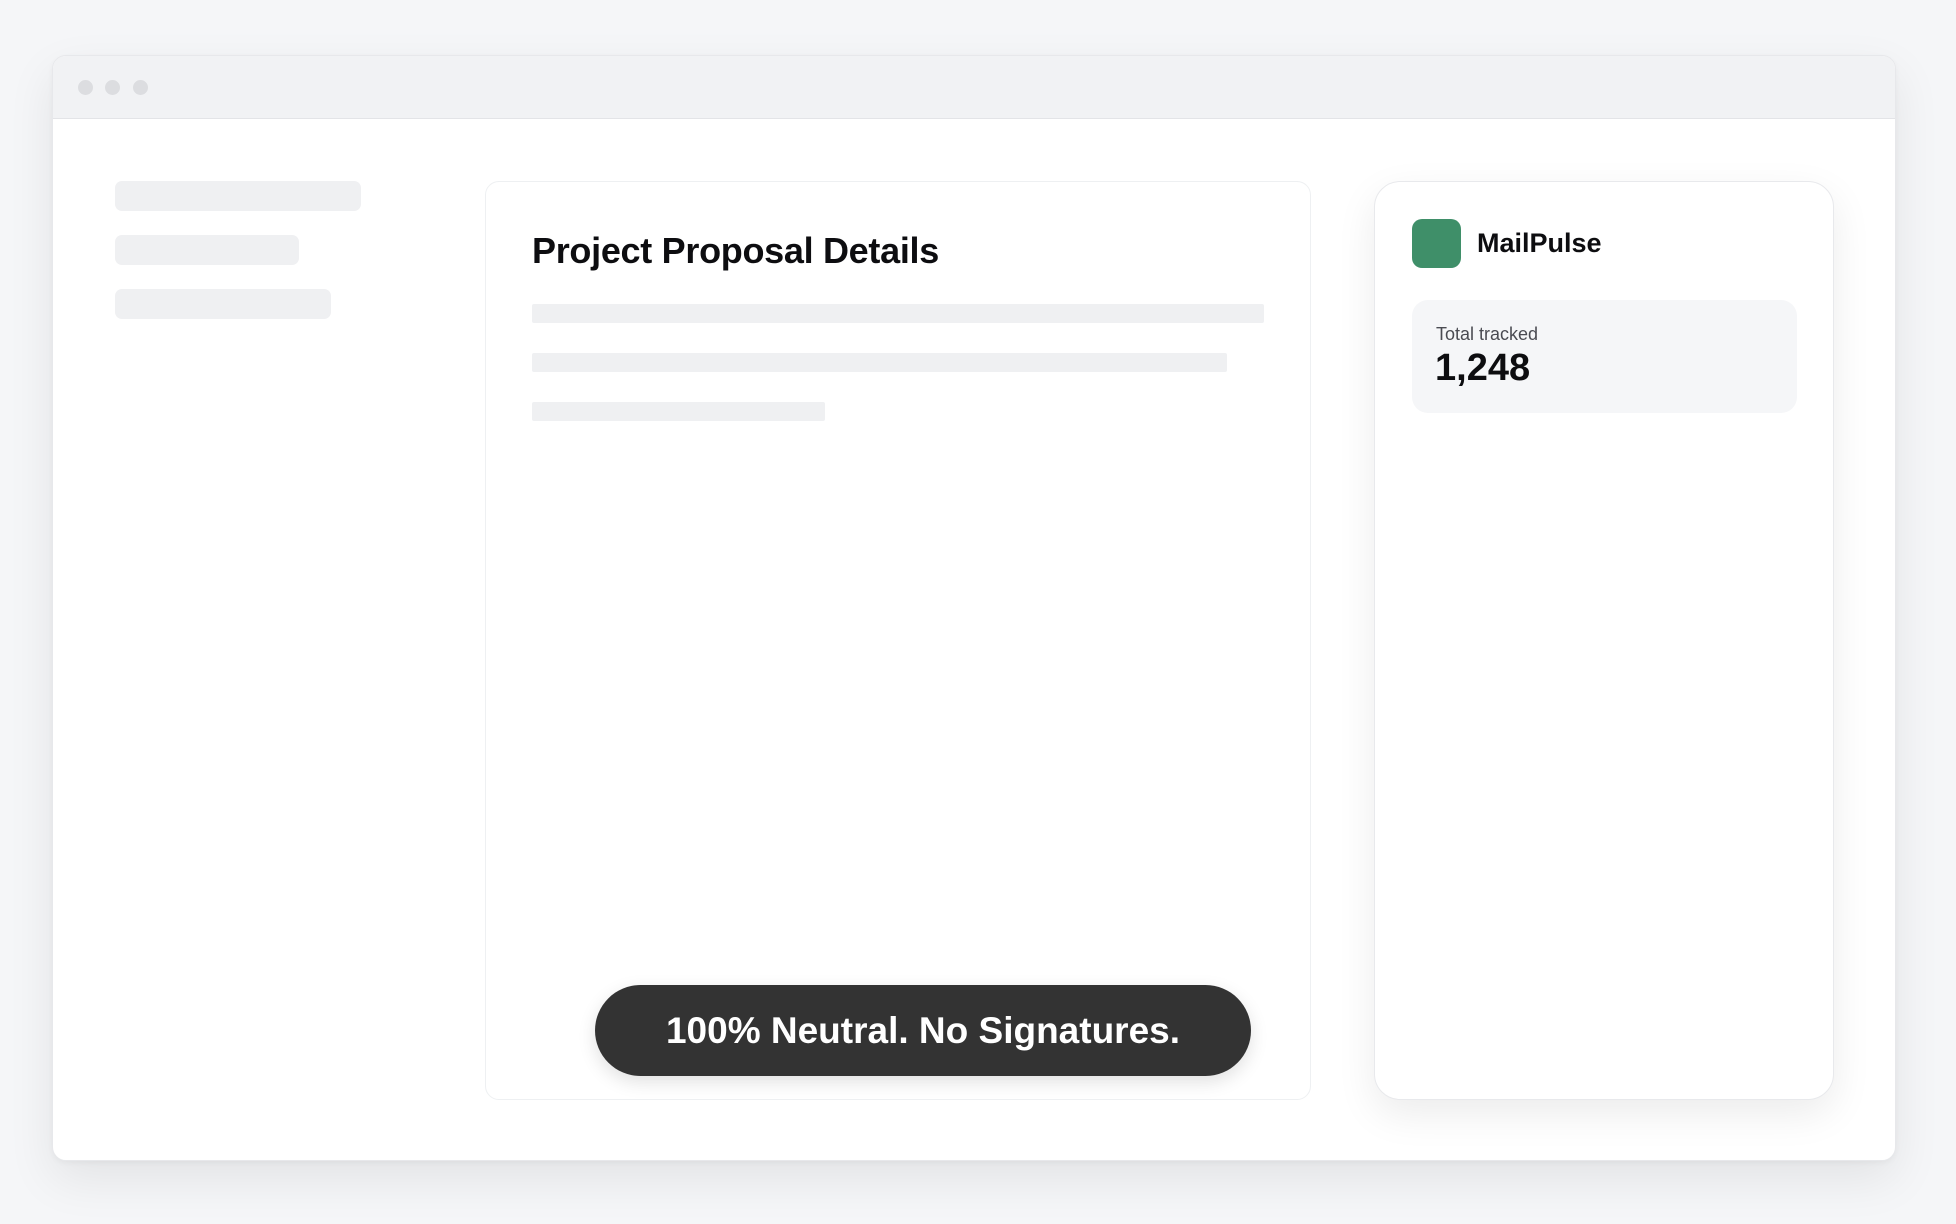  I want to click on stat-value: 1,248, so click(1483, 368).